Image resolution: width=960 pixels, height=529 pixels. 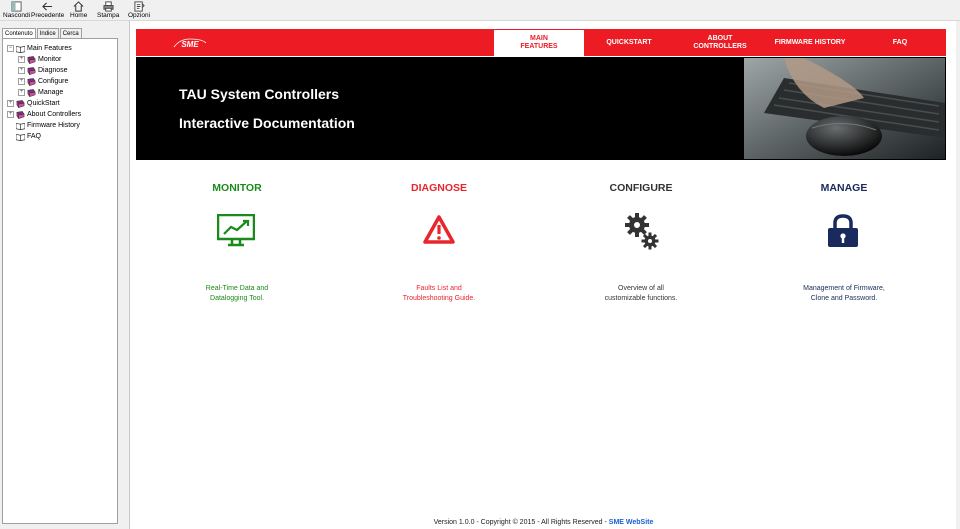 I want to click on padlock-icon, so click(x=843, y=231).